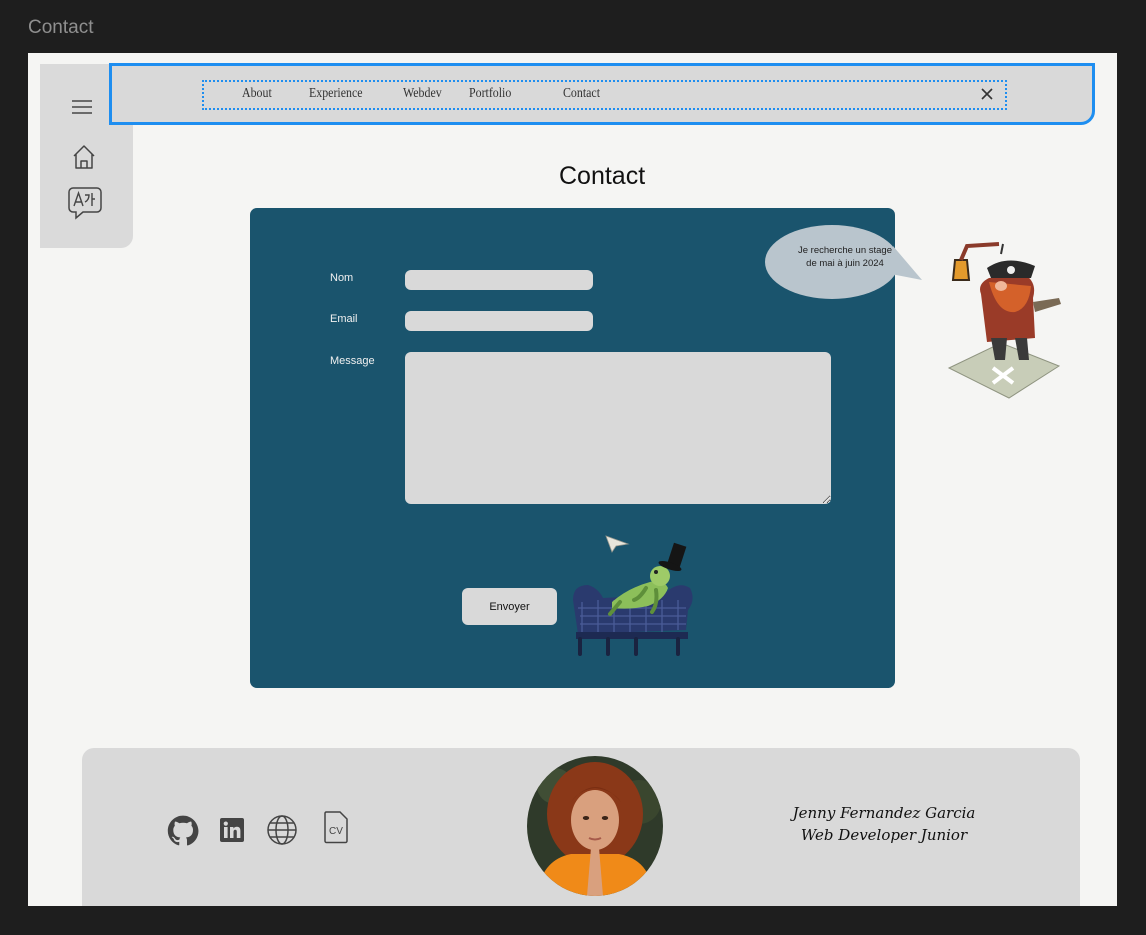  What do you see at coordinates (581, 94) in the screenshot?
I see `nav-link-contact: Contact` at bounding box center [581, 94].